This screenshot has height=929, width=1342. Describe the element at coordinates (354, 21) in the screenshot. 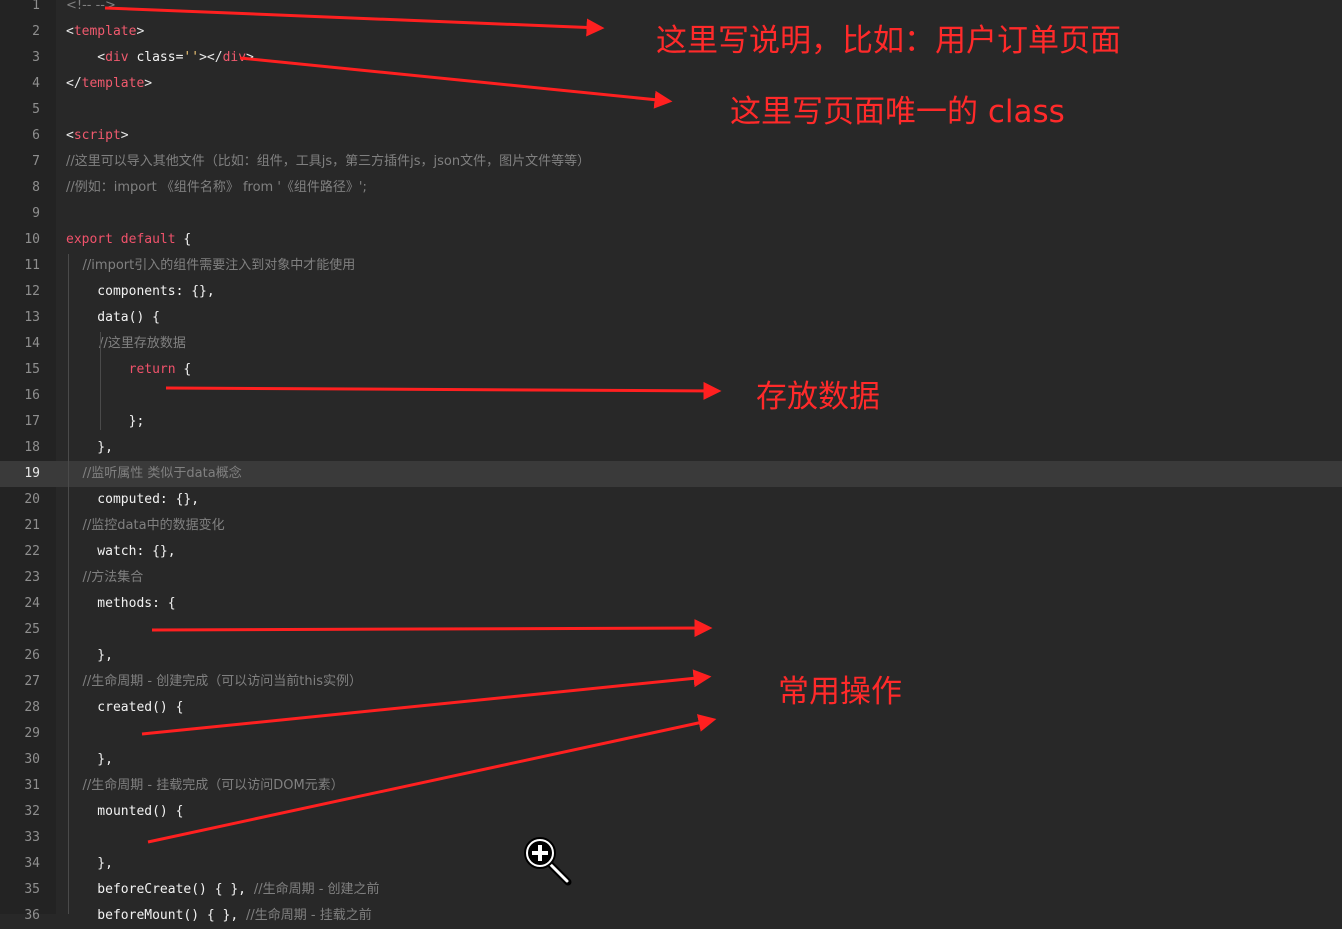

I see `arrow-description` at that location.